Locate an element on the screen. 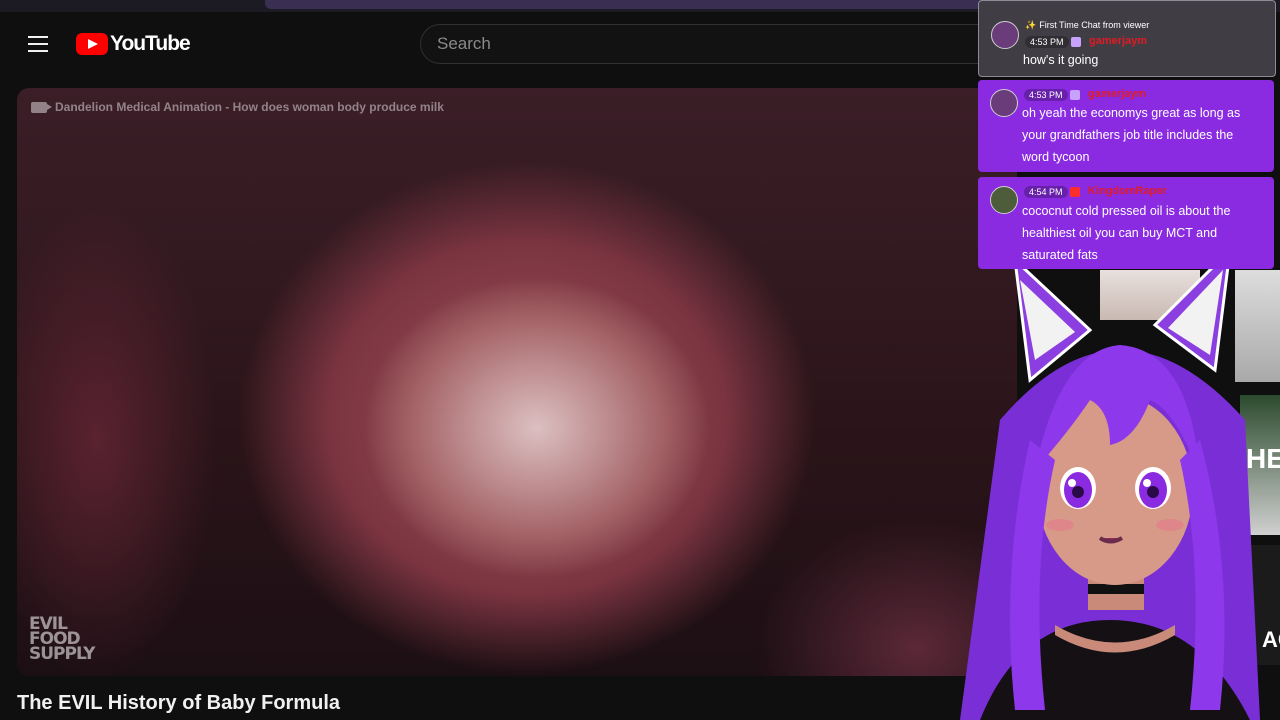 This screenshot has width=1280, height=720. youtube-icon is located at coordinates (1075, 192).